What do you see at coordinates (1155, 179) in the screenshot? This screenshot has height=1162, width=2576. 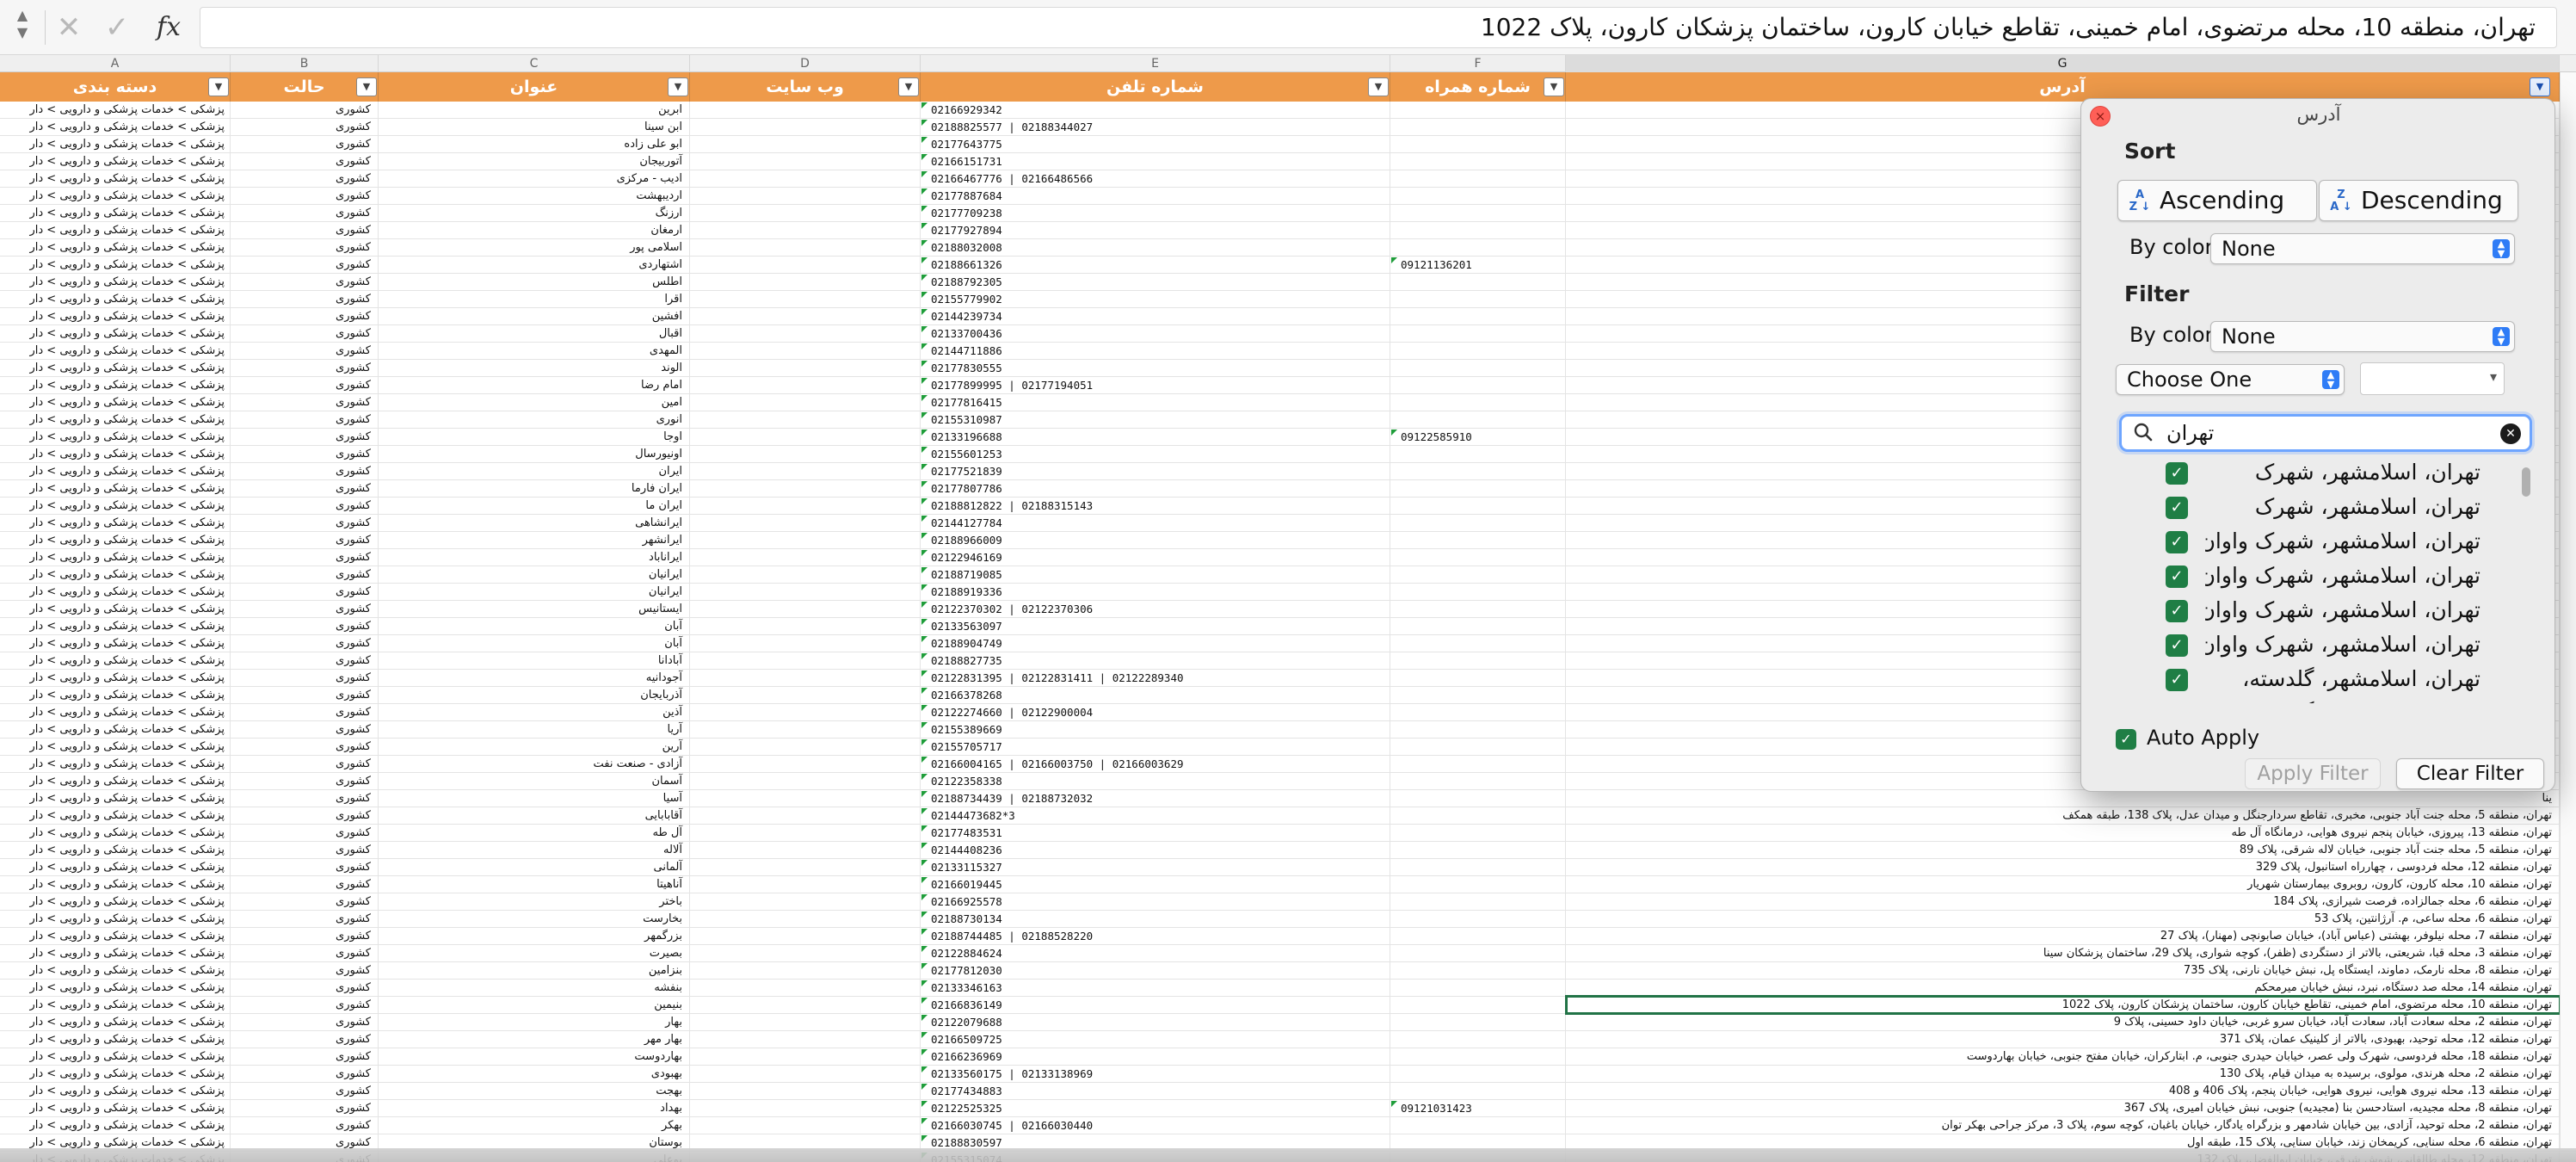 I see `phone-cell: 02166467776 | 02166486566` at bounding box center [1155, 179].